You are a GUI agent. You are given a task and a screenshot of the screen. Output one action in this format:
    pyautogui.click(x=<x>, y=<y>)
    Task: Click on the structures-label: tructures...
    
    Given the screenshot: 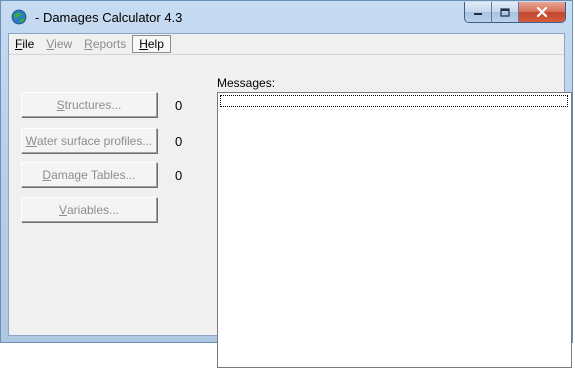 What is the action you would take?
    pyautogui.click(x=93, y=104)
    